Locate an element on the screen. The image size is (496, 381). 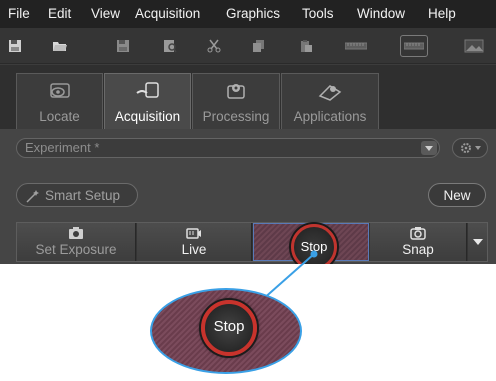
zoom-magnifier: Stop is located at coordinates (226, 331).